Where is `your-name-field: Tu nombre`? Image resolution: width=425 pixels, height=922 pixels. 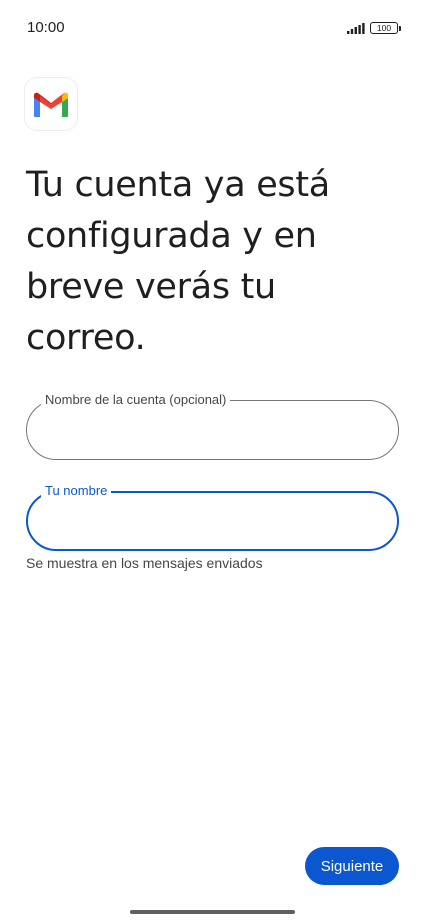 your-name-field: Tu nombre is located at coordinates (212, 517).